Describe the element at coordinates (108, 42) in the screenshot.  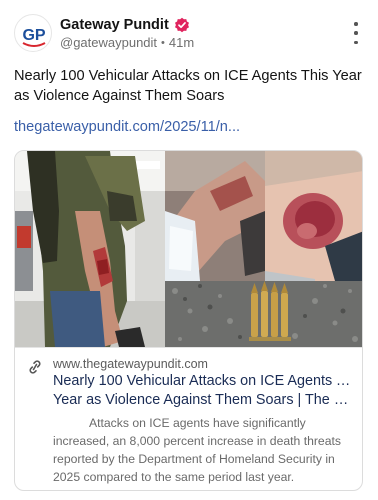
I see `author-handle: @gatewaypundit` at that location.